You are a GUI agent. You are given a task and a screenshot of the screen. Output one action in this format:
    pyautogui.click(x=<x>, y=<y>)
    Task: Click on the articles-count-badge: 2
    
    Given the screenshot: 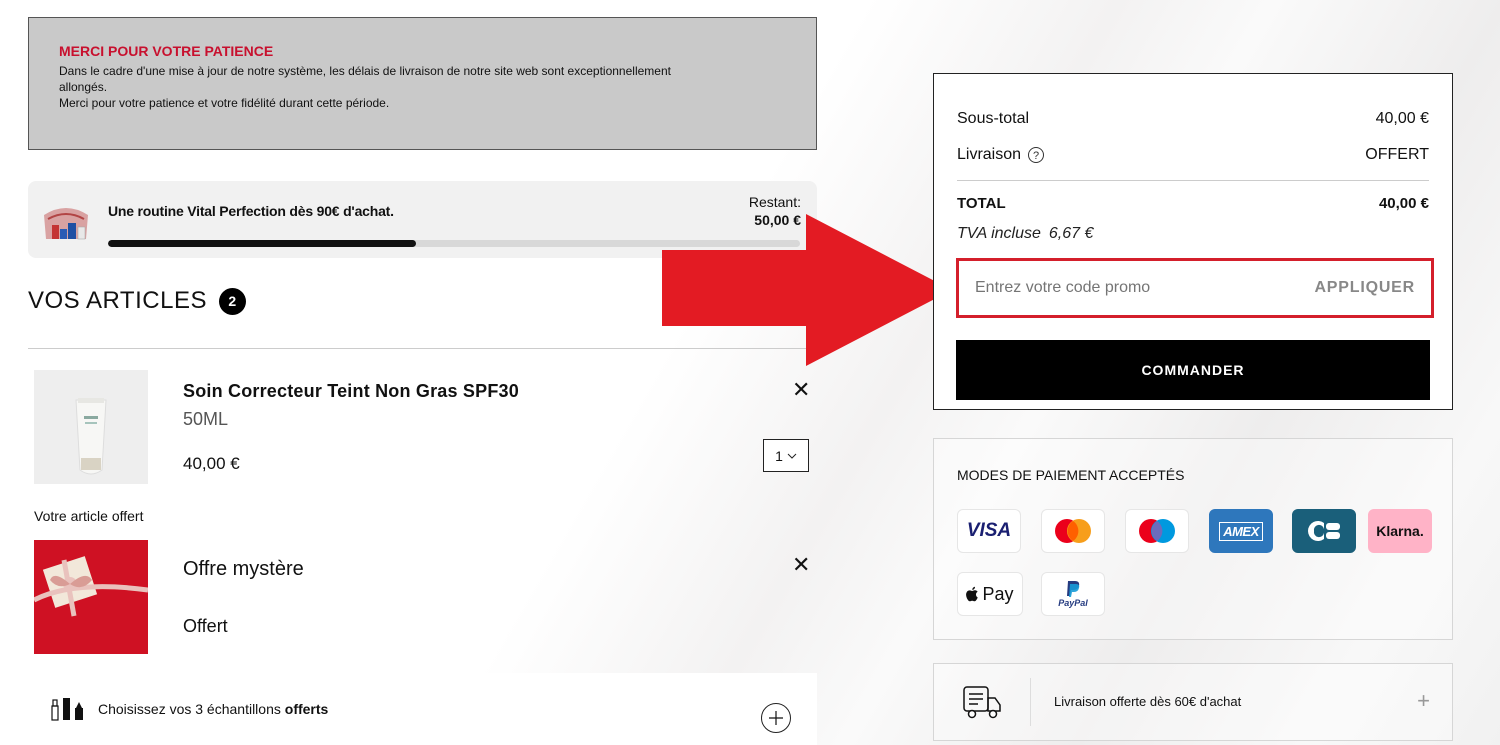 What is the action you would take?
    pyautogui.click(x=232, y=301)
    